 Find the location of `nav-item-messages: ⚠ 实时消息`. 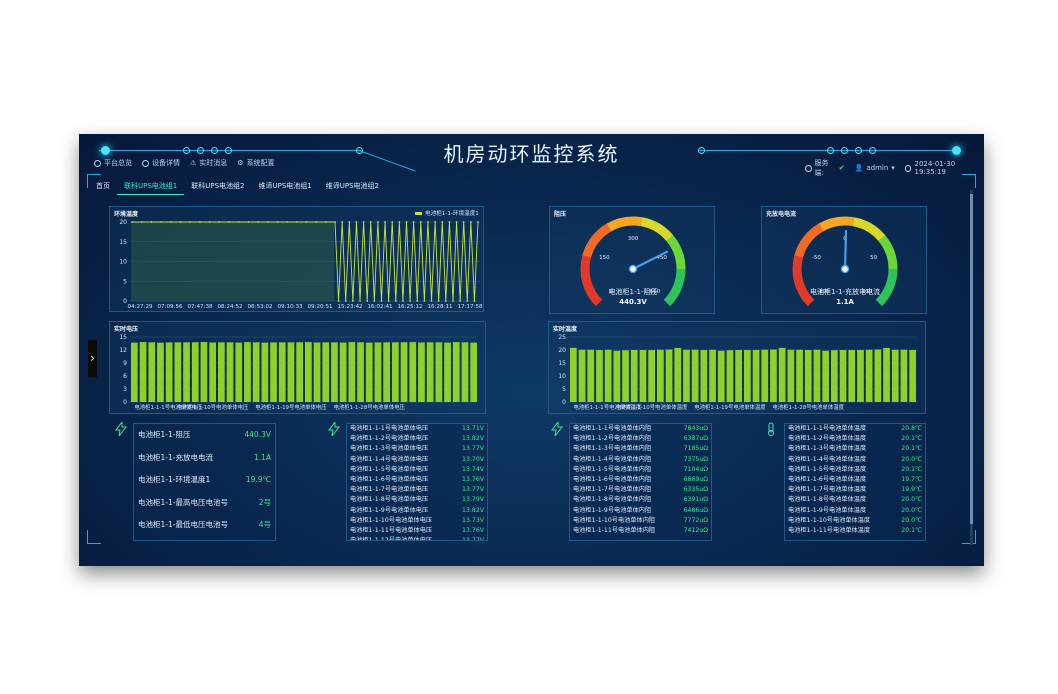

nav-item-messages: ⚠ 实时消息 is located at coordinates (208, 163).